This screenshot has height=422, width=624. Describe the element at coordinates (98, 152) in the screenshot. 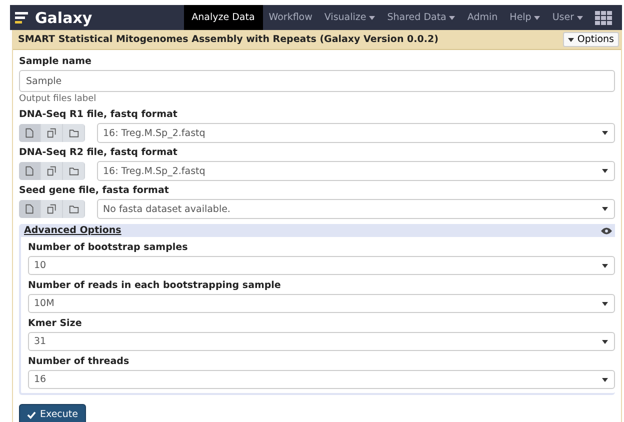

I see `field-label: DNA-Seq R2 file, fastq format` at that location.